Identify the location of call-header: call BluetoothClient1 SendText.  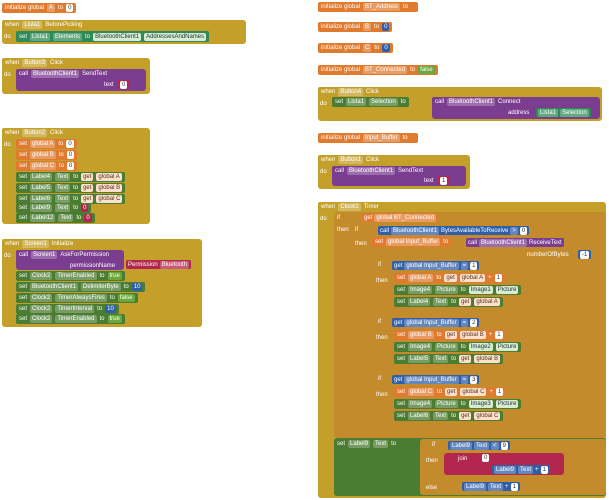
(63, 74).